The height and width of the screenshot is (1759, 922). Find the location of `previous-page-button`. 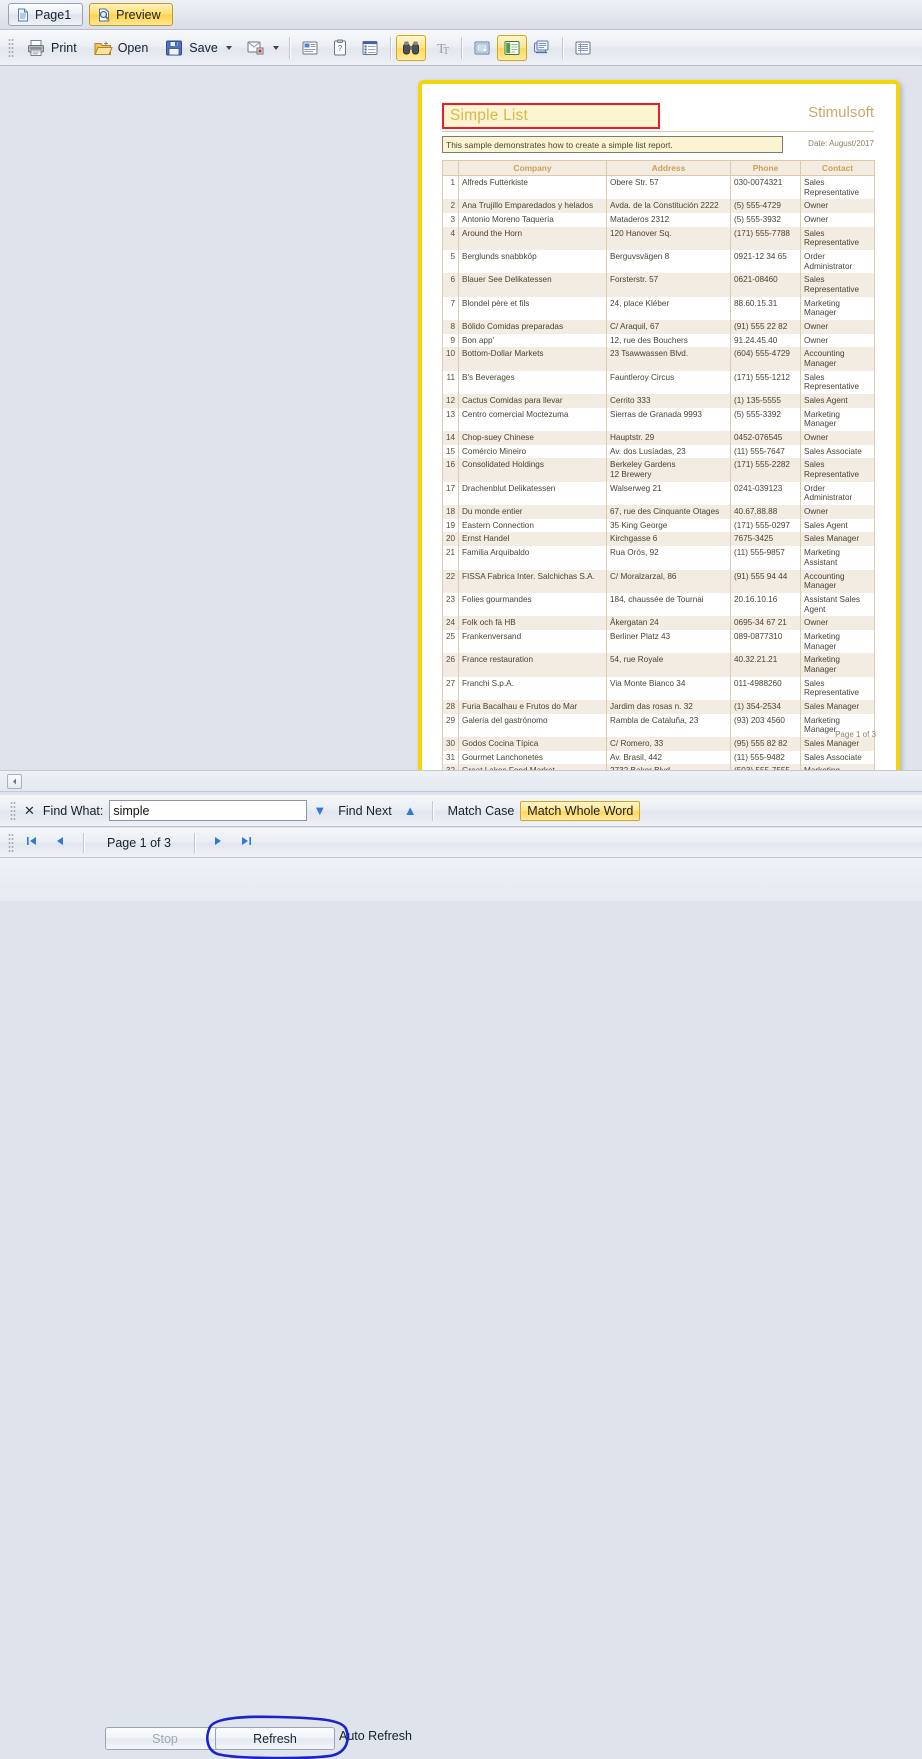

previous-page-button is located at coordinates (60, 842).